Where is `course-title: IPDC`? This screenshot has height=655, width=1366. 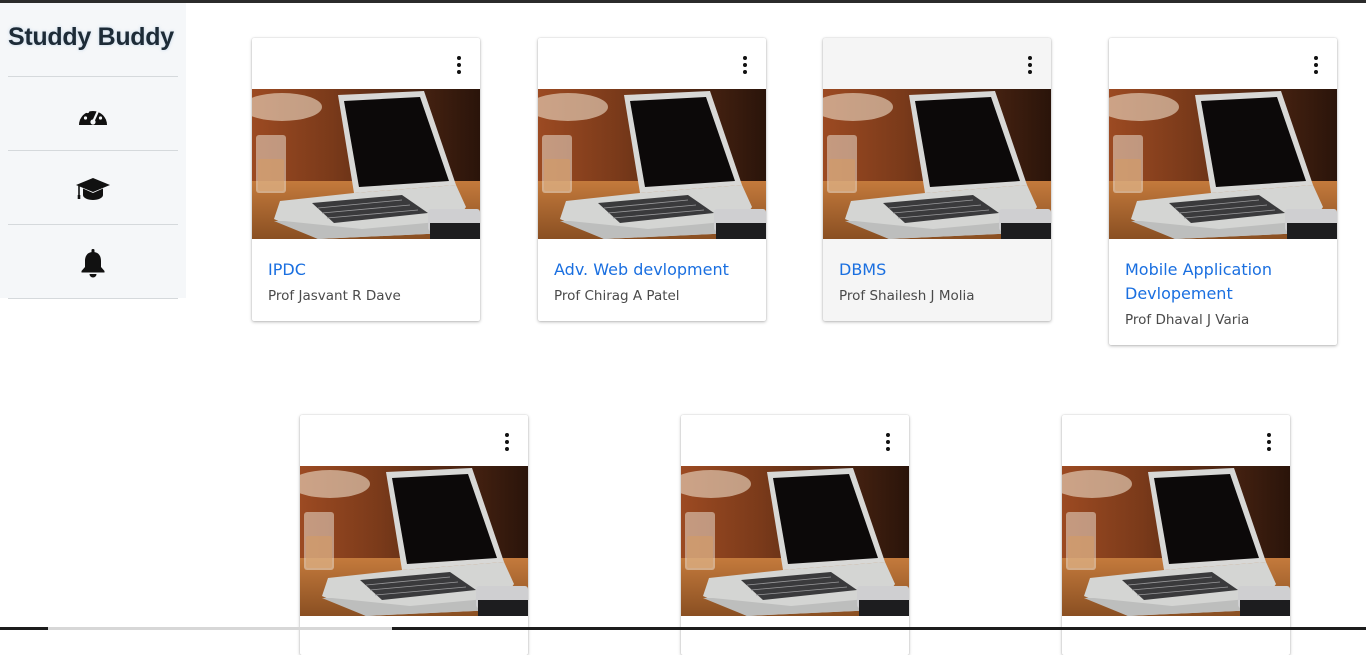 course-title: IPDC is located at coordinates (368, 270).